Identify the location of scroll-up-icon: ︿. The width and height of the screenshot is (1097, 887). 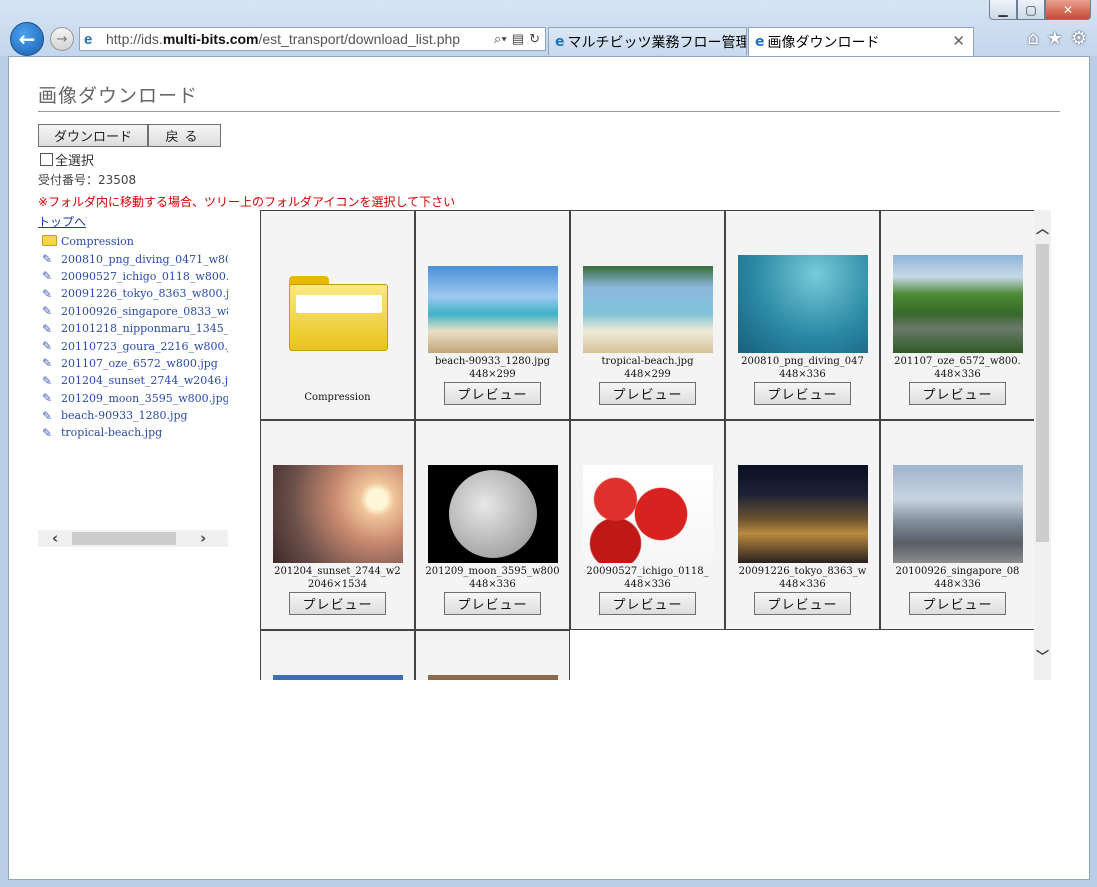
(1042, 227).